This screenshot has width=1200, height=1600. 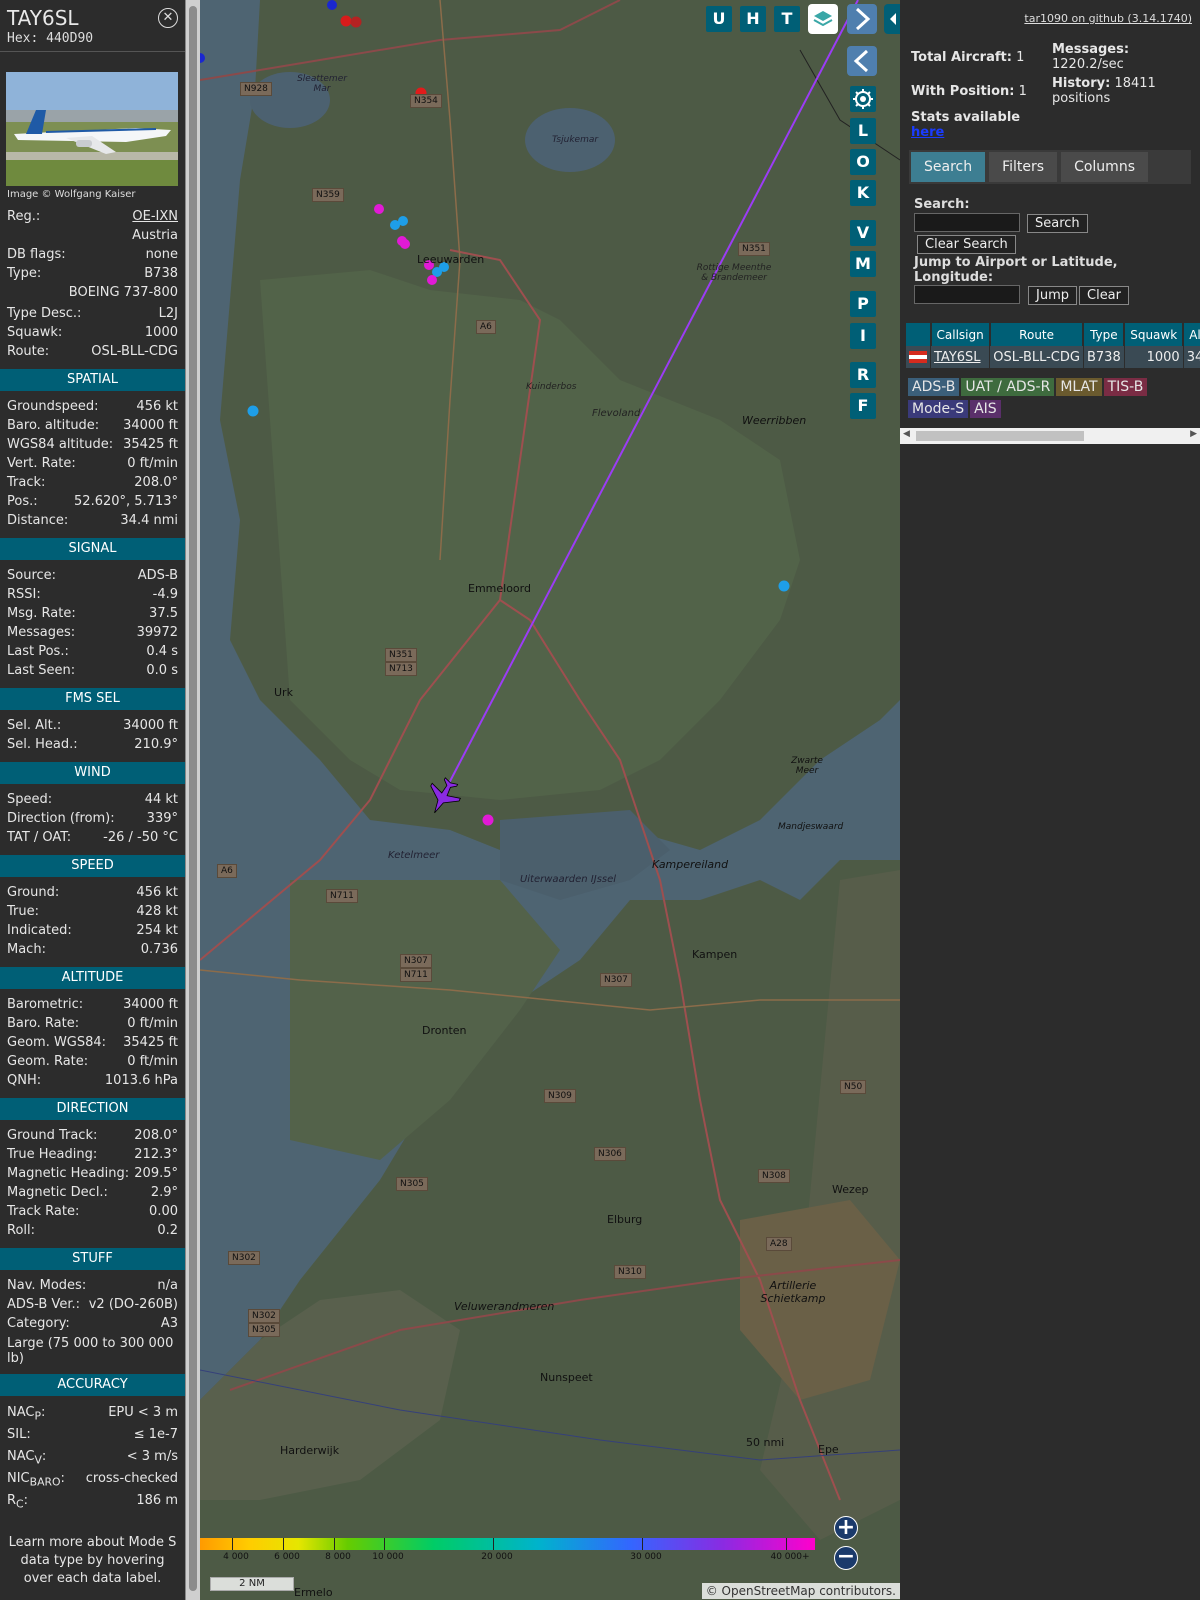 I want to click on scrollbar-thumb, so click(x=193, y=798).